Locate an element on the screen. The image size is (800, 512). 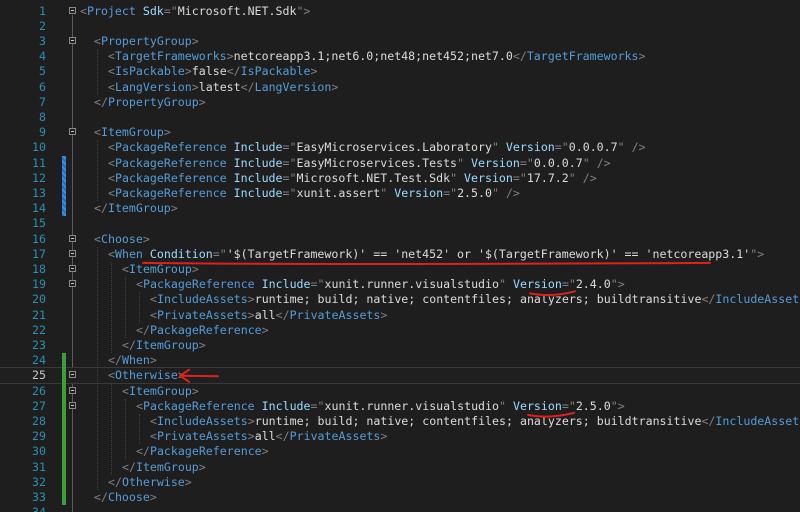
line-number: 11 is located at coordinates (39, 162).